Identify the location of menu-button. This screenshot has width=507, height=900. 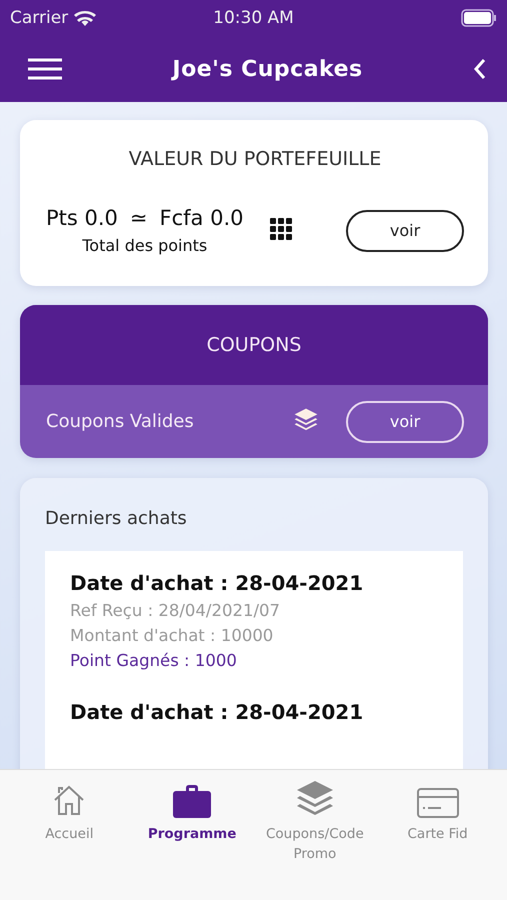
(45, 69).